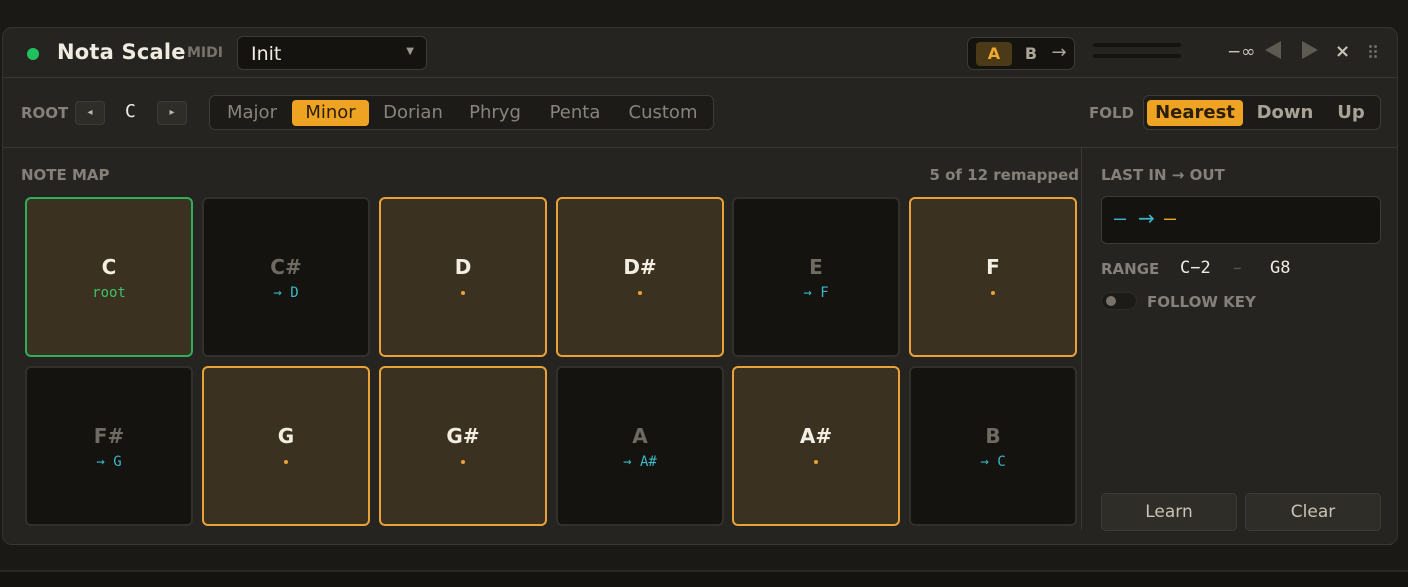  I want to click on close-icon: ×, so click(1342, 51).